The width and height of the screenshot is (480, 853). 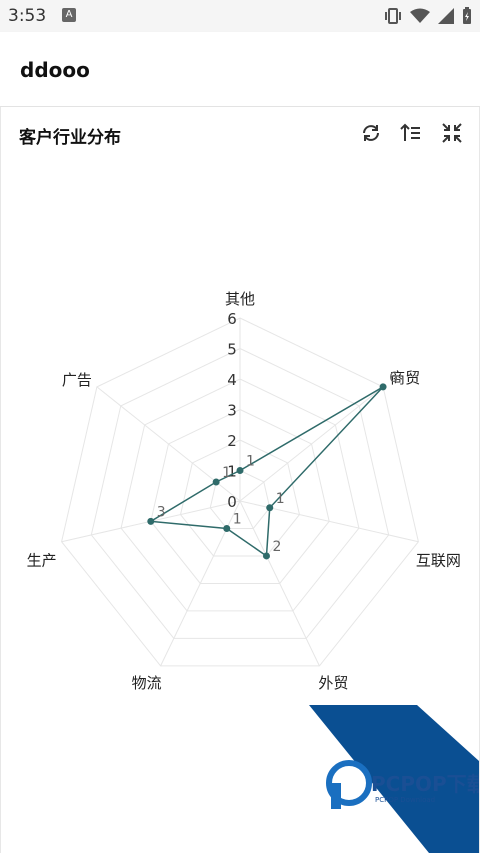 I want to click on app-title: ddooo, so click(x=55, y=70).